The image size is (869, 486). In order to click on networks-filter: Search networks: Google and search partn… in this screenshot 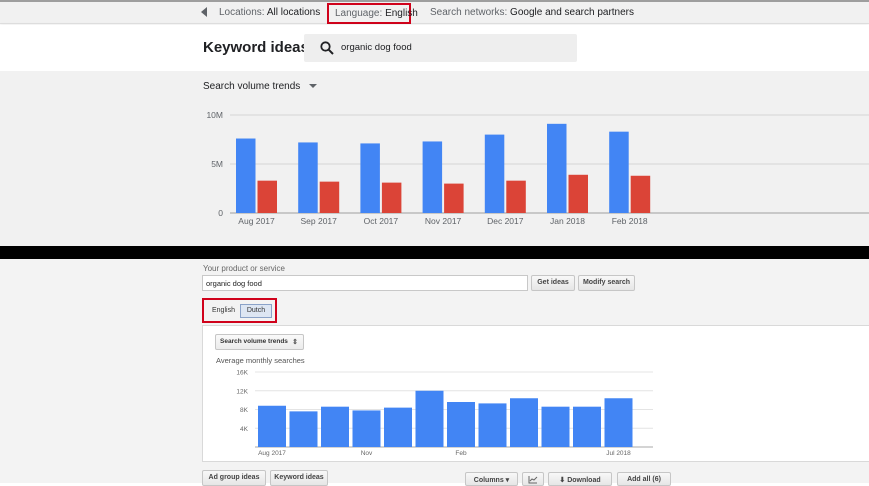, I will do `click(532, 12)`.